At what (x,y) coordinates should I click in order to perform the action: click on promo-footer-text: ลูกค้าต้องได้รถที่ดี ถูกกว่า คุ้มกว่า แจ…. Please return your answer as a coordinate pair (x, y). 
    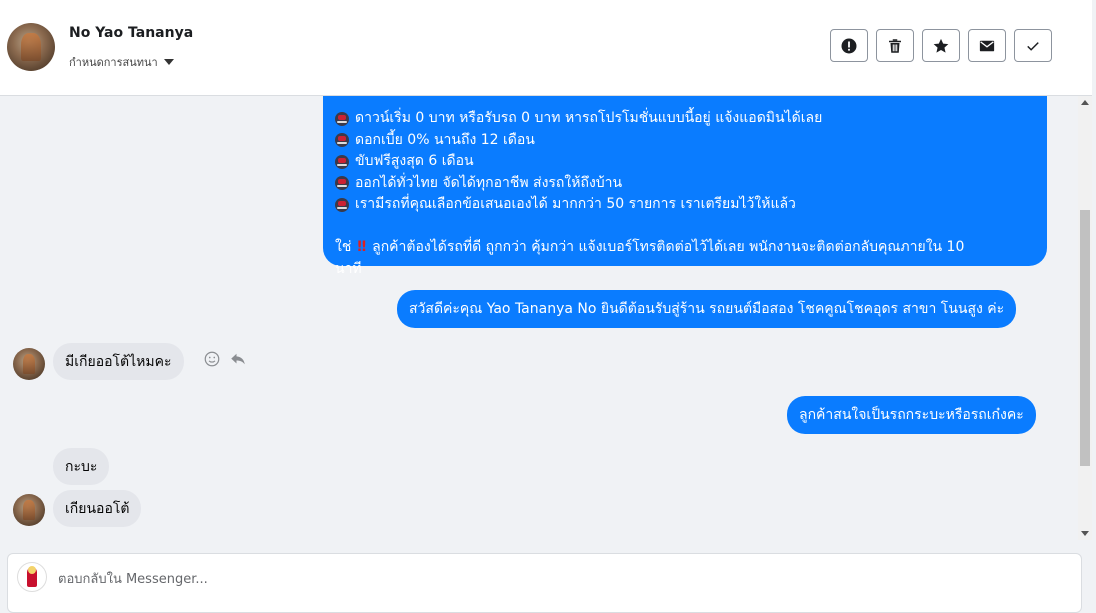
    Looking at the image, I should click on (668, 247).